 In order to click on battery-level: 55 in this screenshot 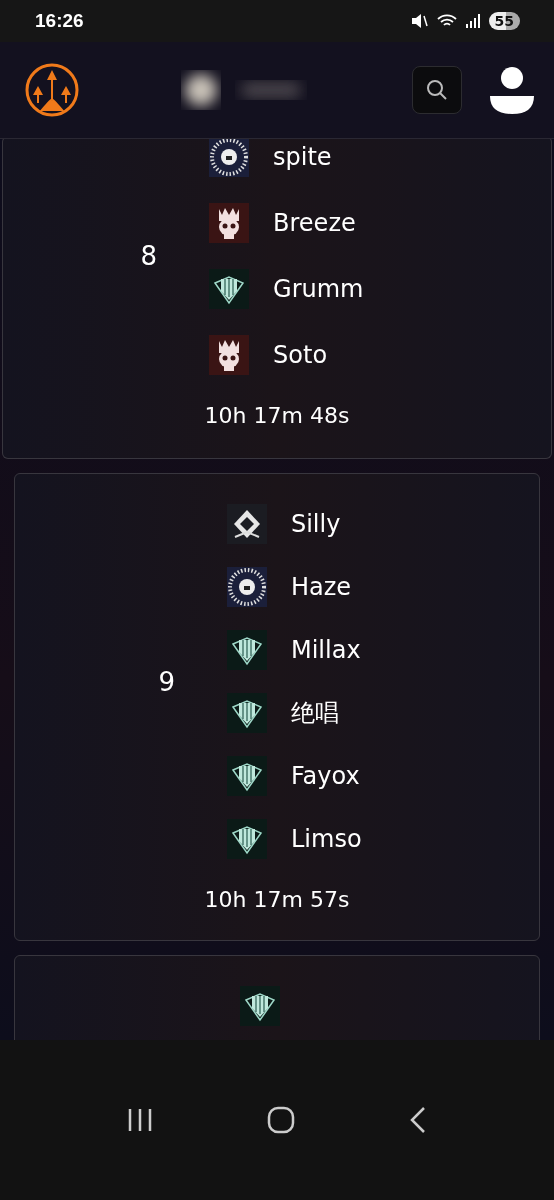, I will do `click(504, 21)`.